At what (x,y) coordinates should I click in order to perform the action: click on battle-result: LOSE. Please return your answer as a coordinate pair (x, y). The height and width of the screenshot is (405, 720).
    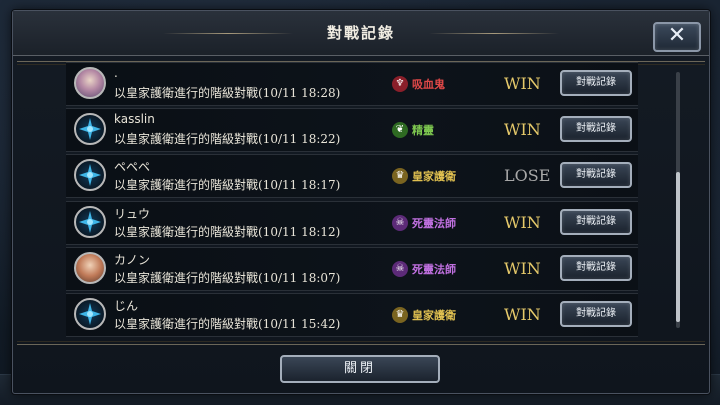
    Looking at the image, I should click on (527, 176).